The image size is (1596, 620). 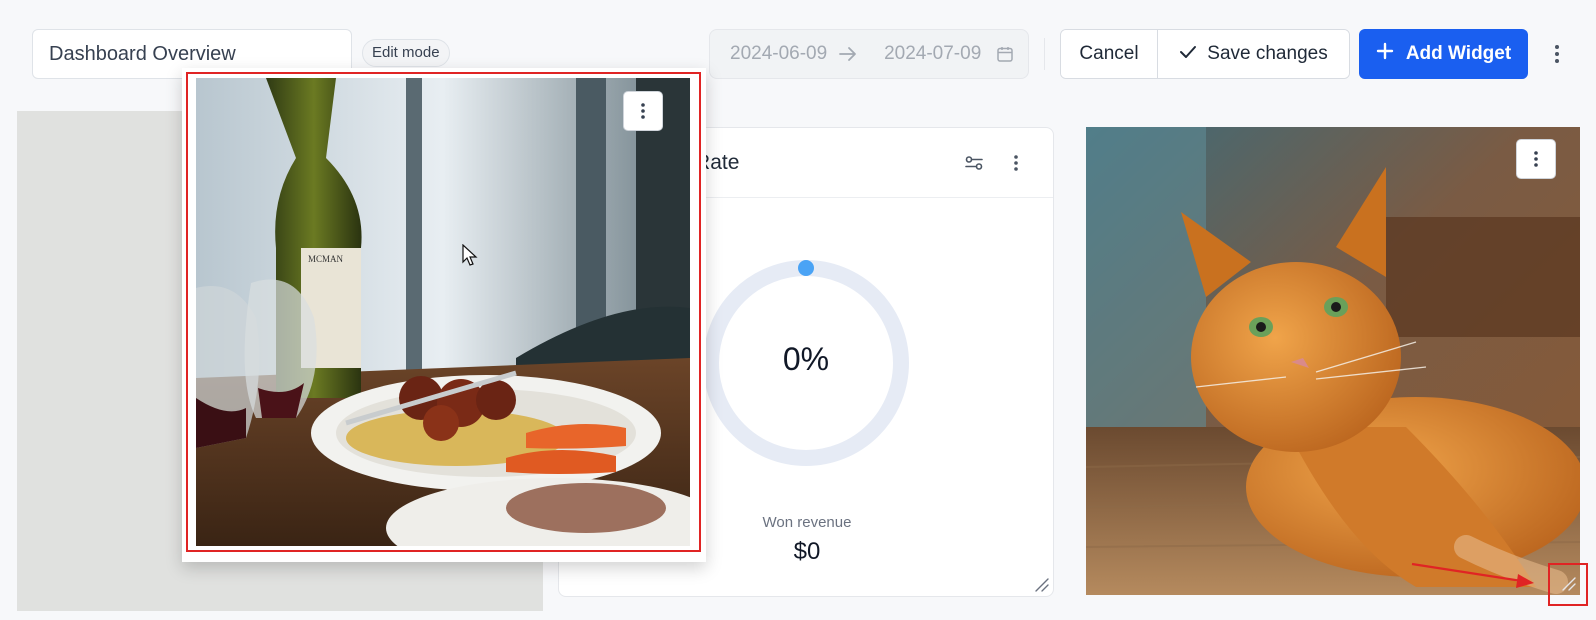 I want to click on date-range-picker: 2024-06-09 2024-07-09, so click(x=869, y=54).